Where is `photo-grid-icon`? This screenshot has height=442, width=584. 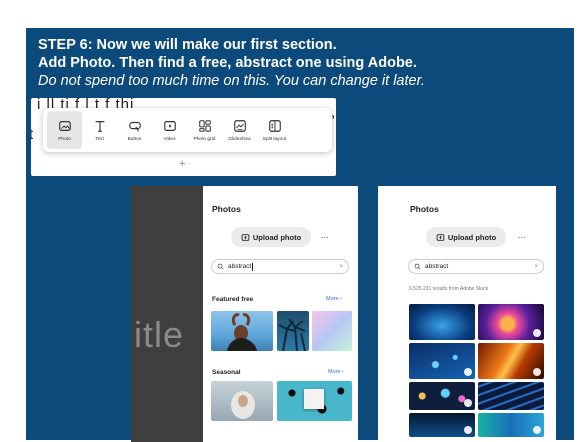 photo-grid-icon is located at coordinates (204, 125).